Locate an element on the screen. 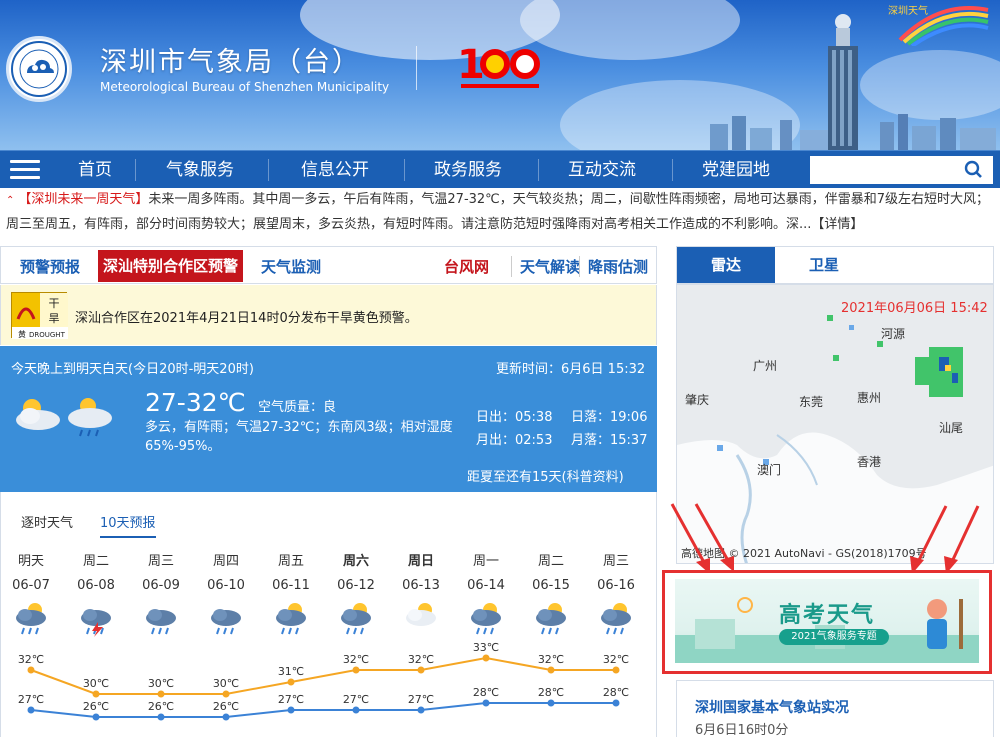 This screenshot has width=1000, height=737. tab-ten-day: 10天预报 is located at coordinates (128, 525).